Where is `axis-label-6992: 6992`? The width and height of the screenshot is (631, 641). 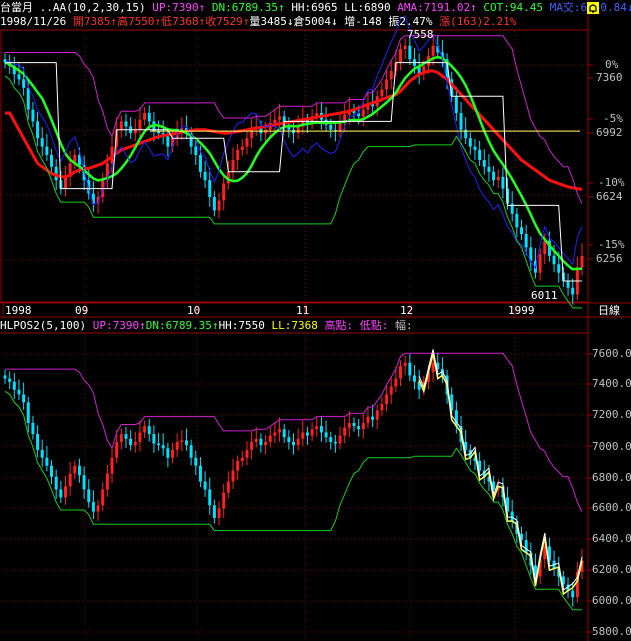
axis-label-6992: 6992 is located at coordinates (609, 132).